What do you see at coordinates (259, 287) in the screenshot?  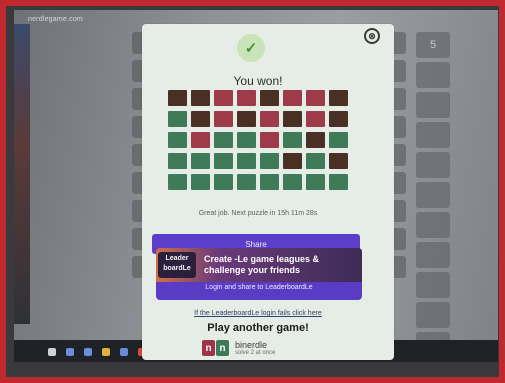 I see `login-share-link: Login and share to LeaderboardLe` at bounding box center [259, 287].